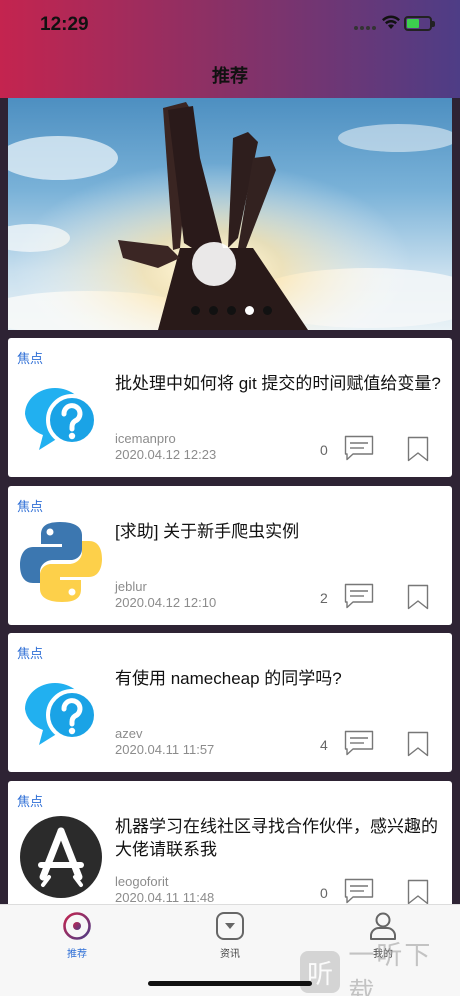  I want to click on watermark-text: 一听下载, so click(390, 968).